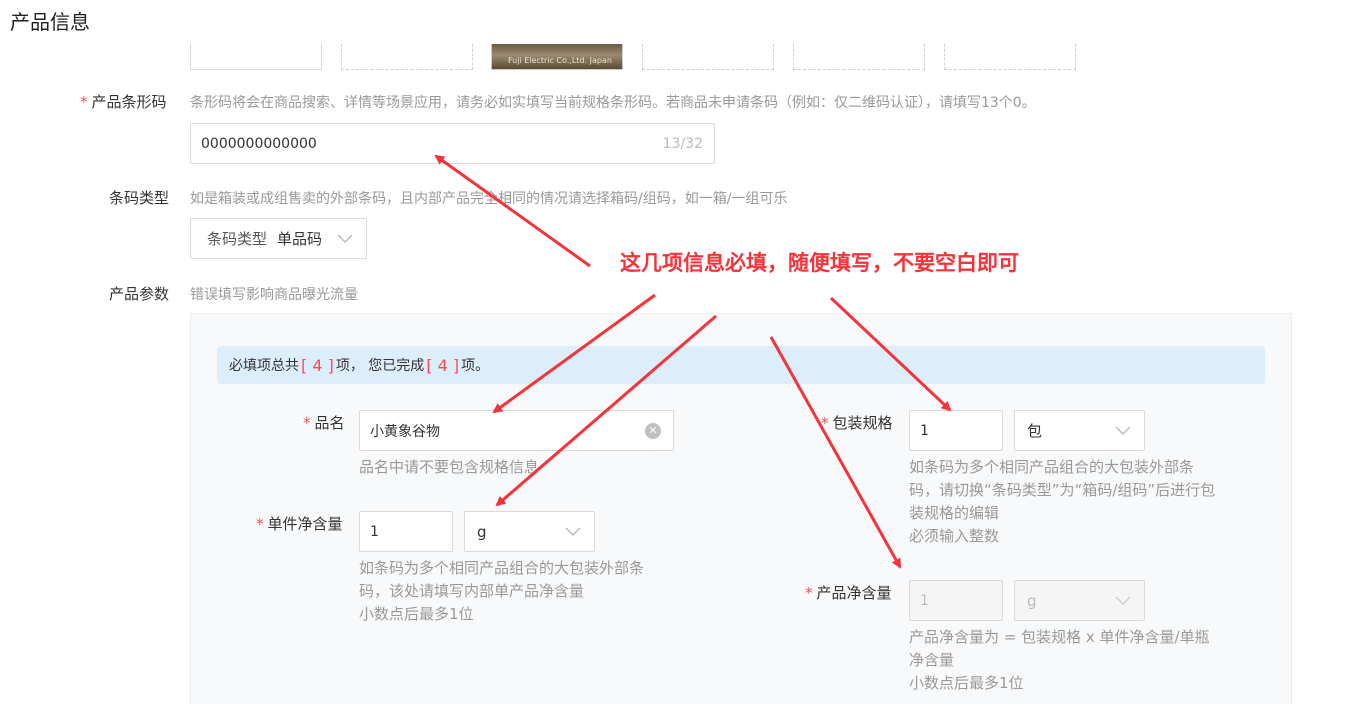  What do you see at coordinates (1079, 430) in the screenshot?
I see `package-unit-select: 包` at bounding box center [1079, 430].